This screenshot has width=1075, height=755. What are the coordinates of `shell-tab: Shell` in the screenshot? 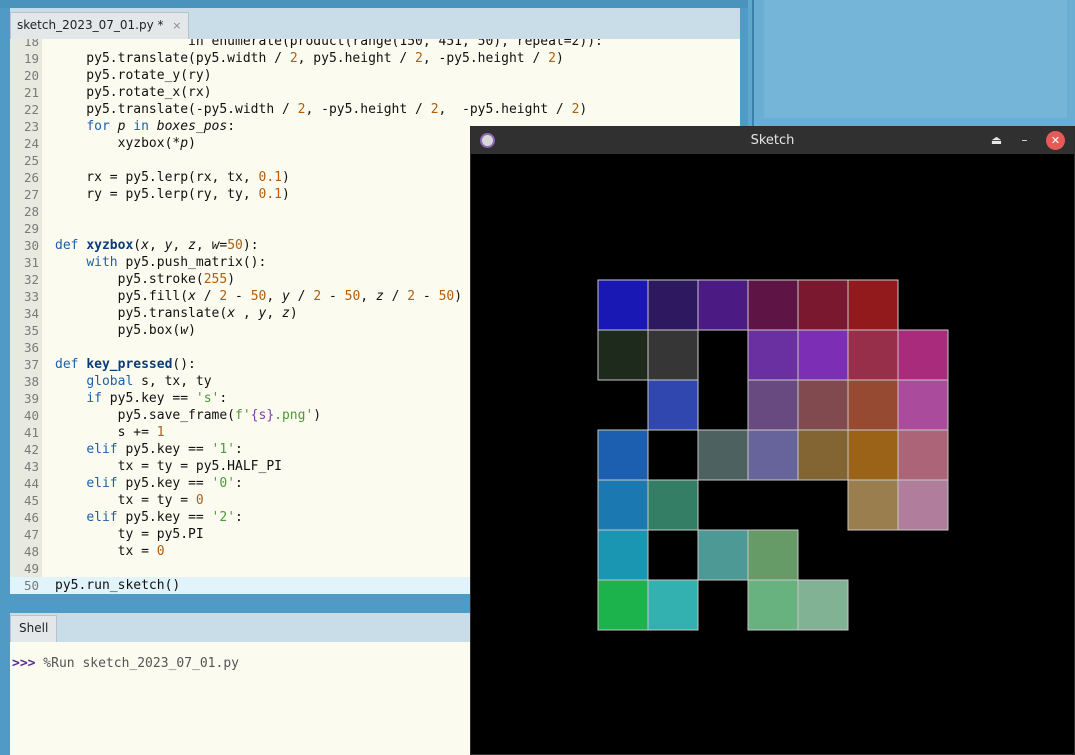 It's located at (34, 628).